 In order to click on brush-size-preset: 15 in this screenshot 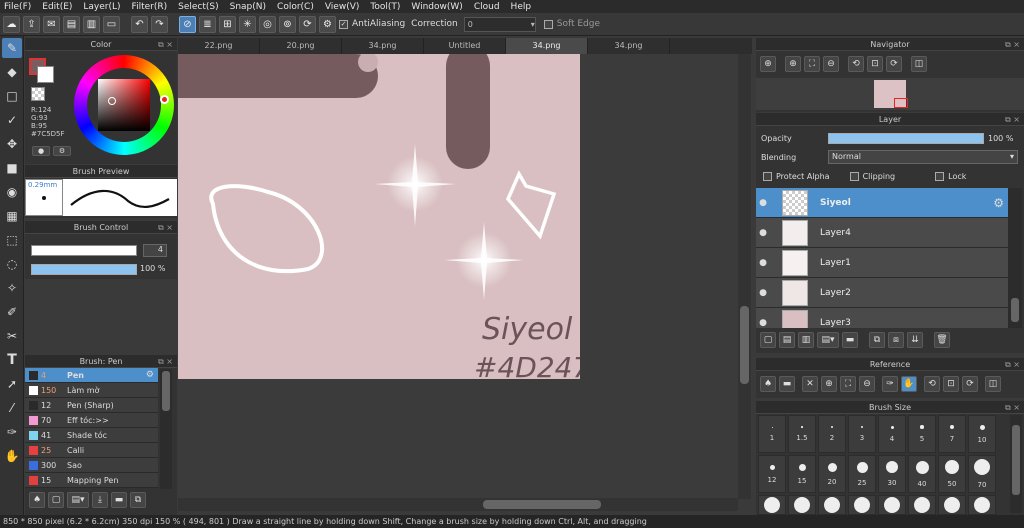, I will do `click(802, 474)`.